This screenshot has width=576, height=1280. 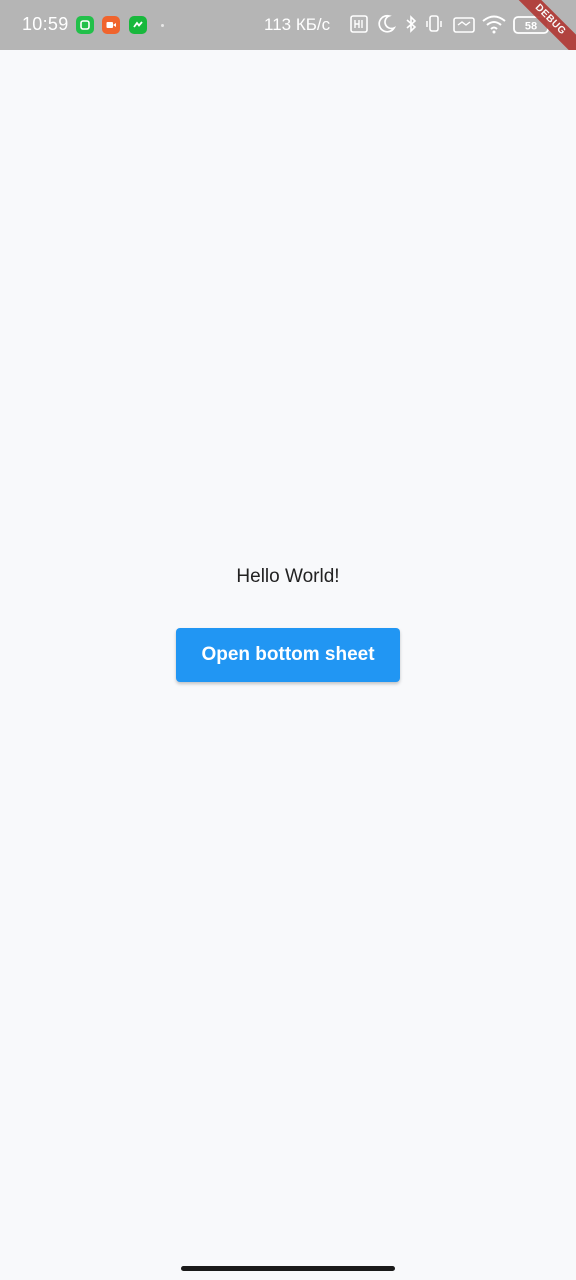 I want to click on vibrate-icon, so click(x=434, y=26).